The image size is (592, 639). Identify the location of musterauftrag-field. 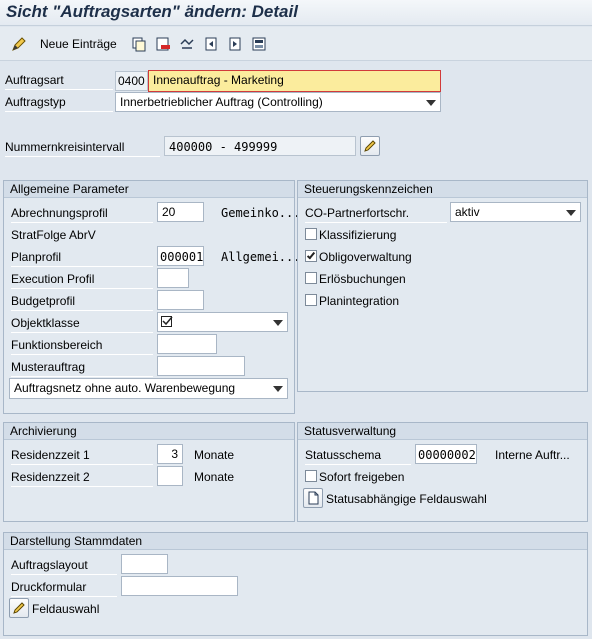
(201, 366).